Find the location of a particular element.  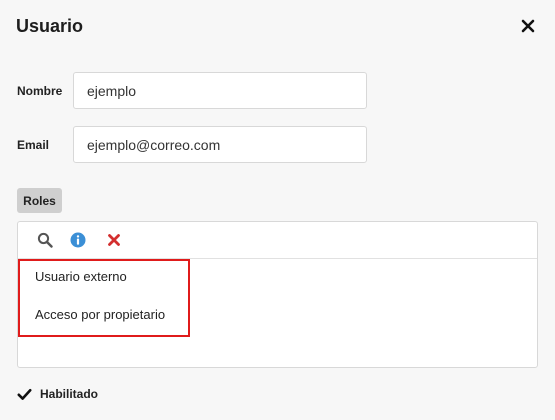

search-icon is located at coordinates (45, 240).